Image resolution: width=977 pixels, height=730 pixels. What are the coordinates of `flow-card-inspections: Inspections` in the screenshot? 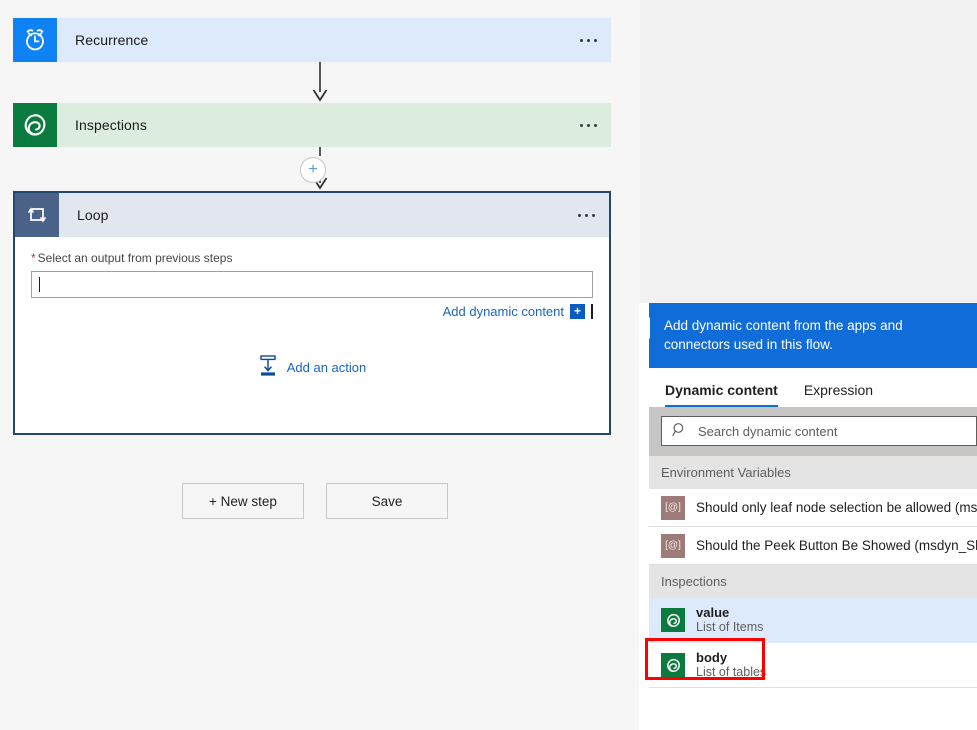 It's located at (312, 125).